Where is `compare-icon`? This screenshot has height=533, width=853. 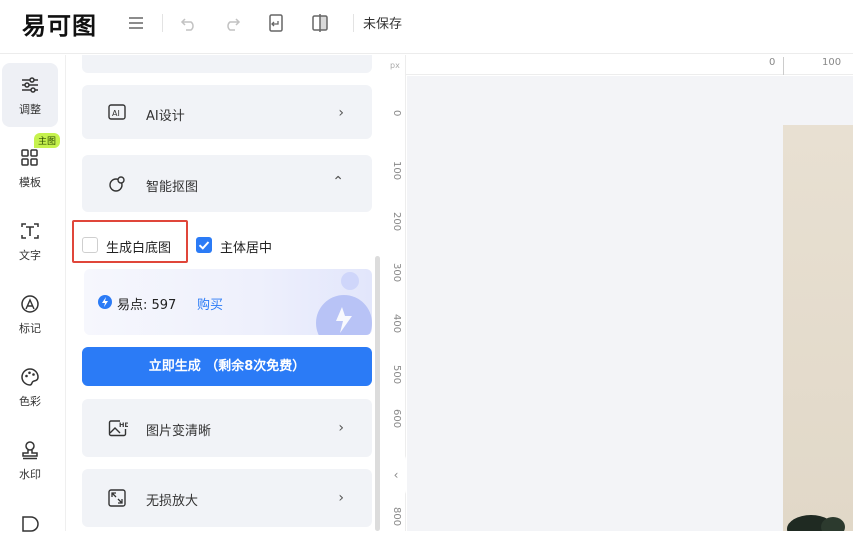 compare-icon is located at coordinates (320, 23).